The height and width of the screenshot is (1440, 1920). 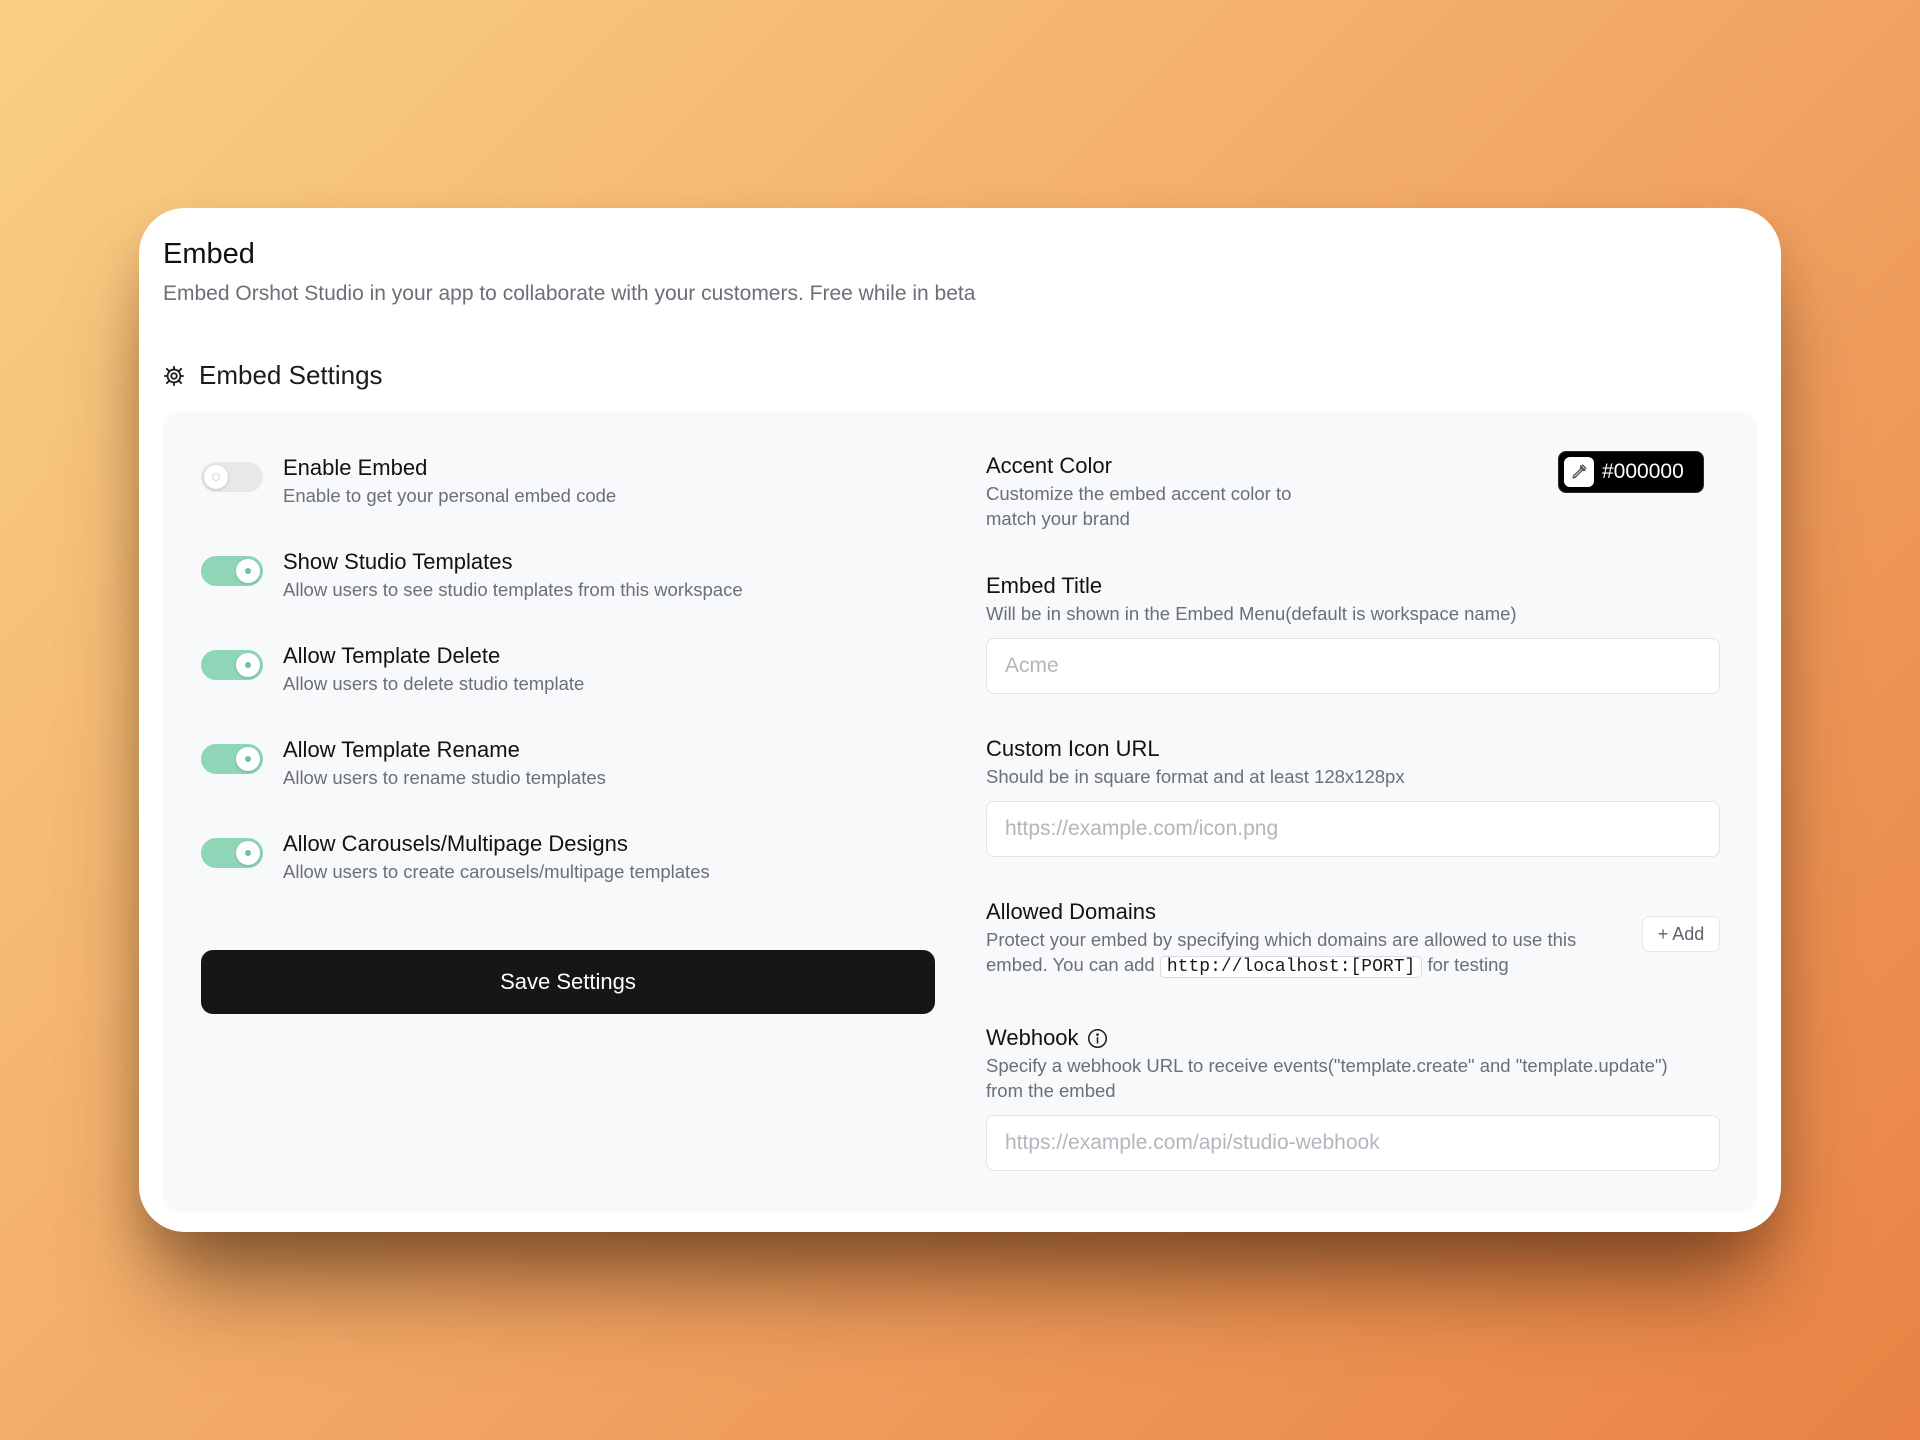 I want to click on webhook-label: Webhook, so click(x=1032, y=1037).